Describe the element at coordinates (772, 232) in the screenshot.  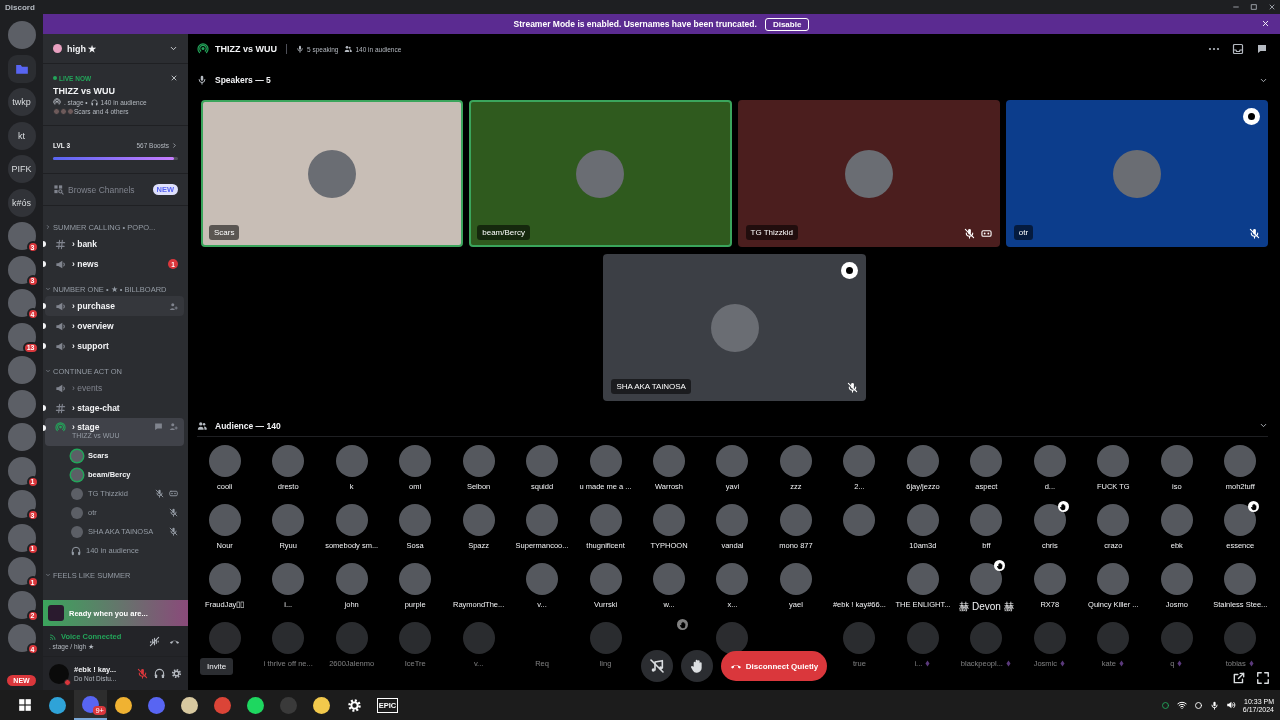
I see `speaker-name: TG Thizzkid` at that location.